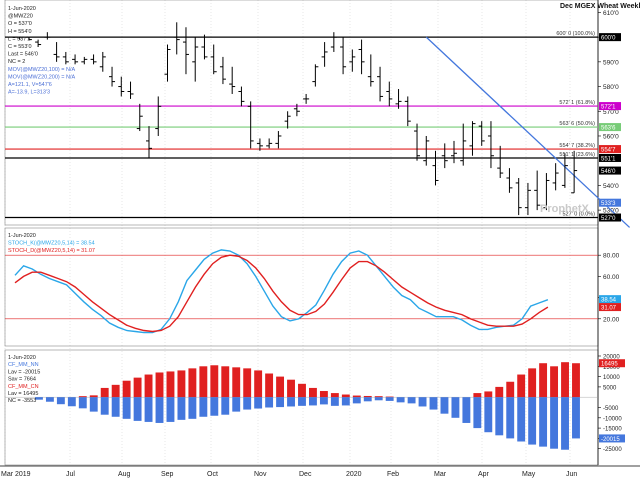 The height and width of the screenshot is (480, 640). What do you see at coordinates (51, 244) in the screenshot?
I see `info-line: STOCH_K(@MWZ20,5,14) = 38.54` at bounding box center [51, 244].